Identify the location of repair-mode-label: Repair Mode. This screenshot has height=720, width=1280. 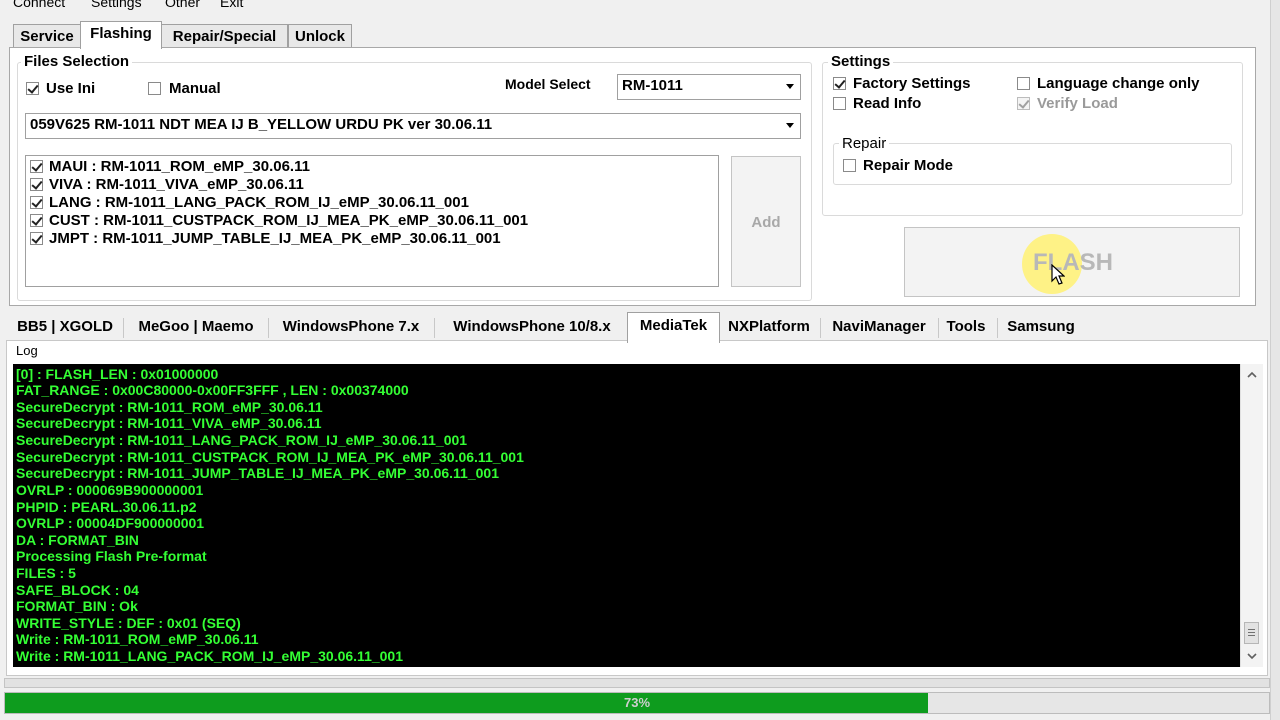
(908, 165).